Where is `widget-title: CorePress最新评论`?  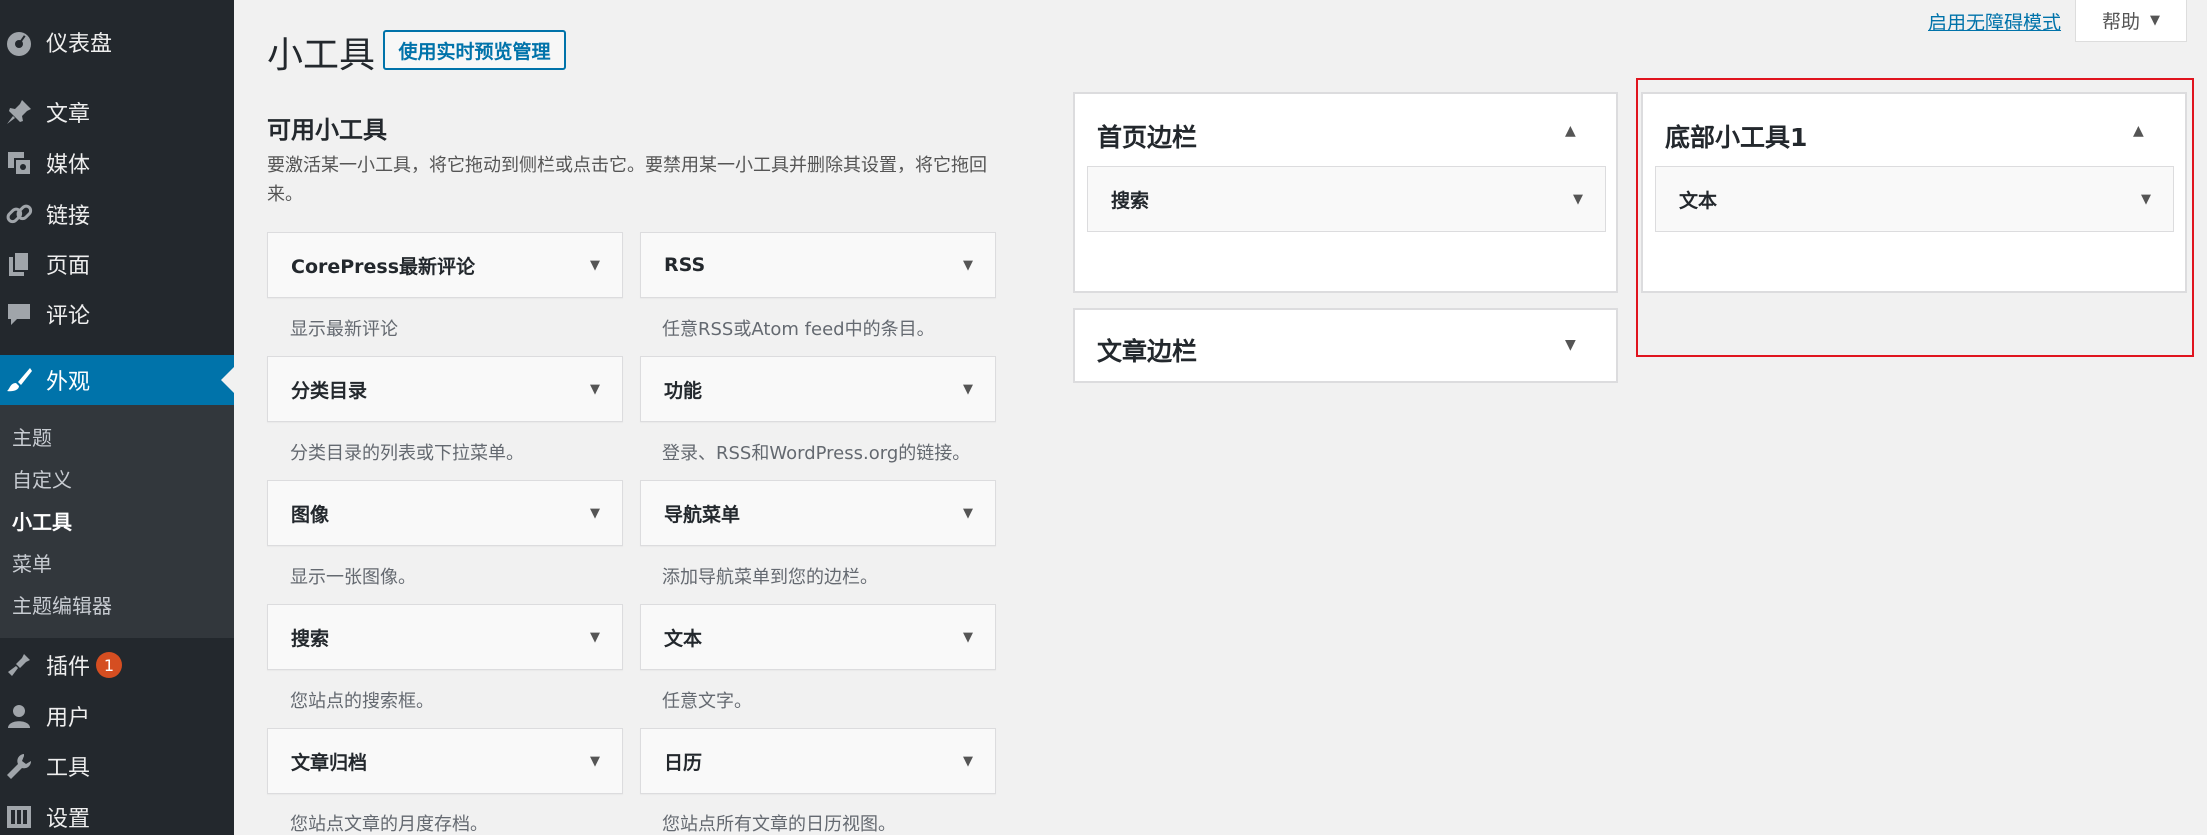
widget-title: CorePress最新评论 is located at coordinates (383, 266).